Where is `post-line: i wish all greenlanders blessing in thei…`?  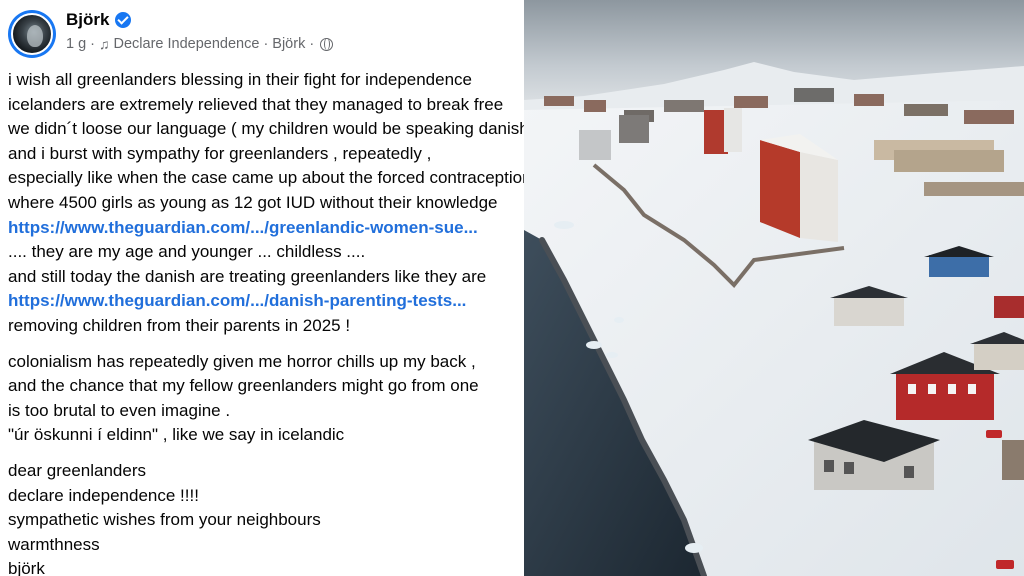
post-line: i wish all greenlanders blessing in thei… is located at coordinates (240, 79).